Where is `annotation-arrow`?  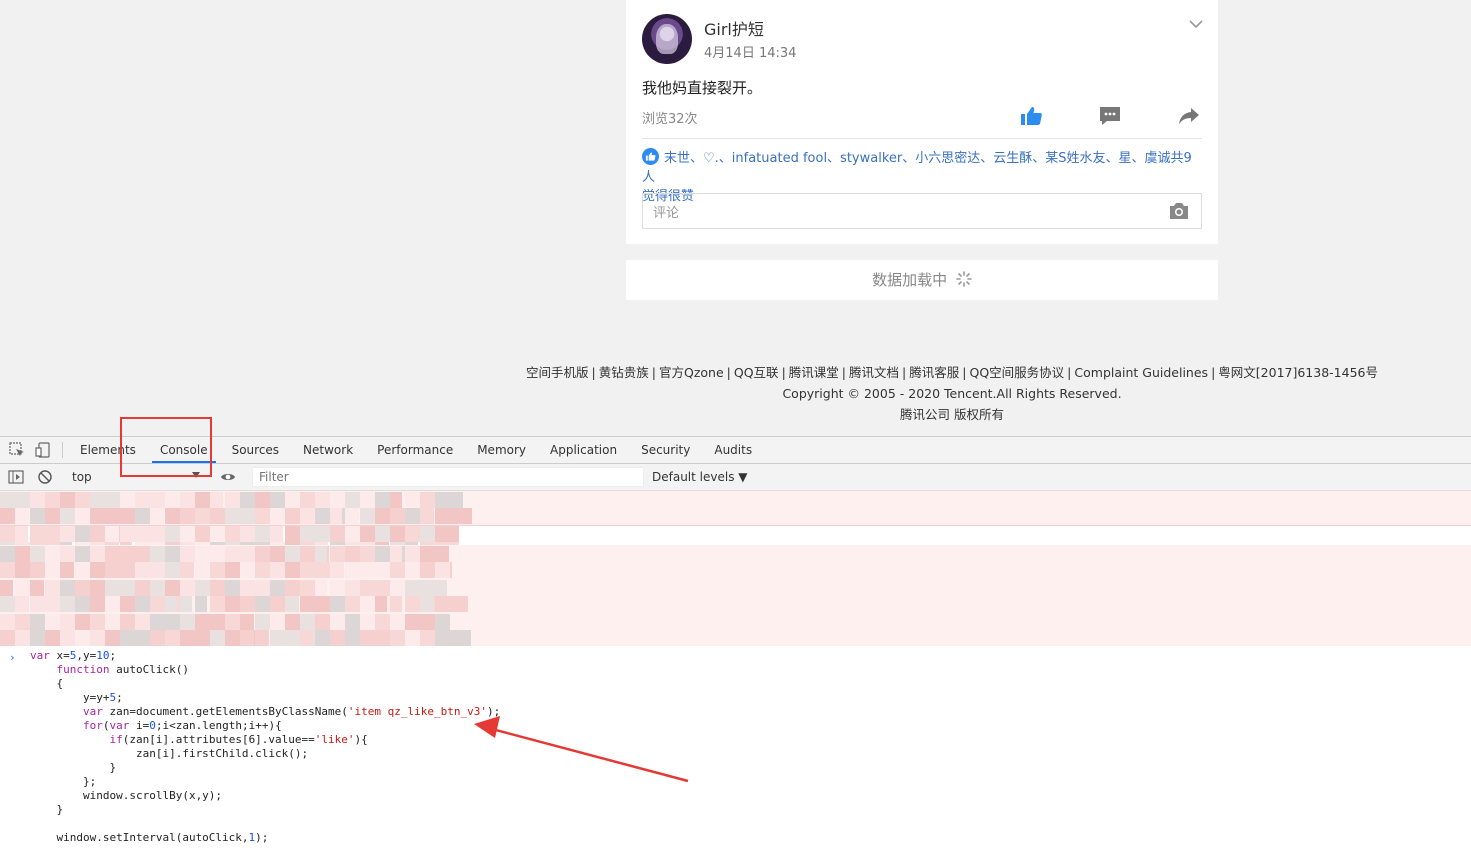
annotation-arrow is located at coordinates (581, 749).